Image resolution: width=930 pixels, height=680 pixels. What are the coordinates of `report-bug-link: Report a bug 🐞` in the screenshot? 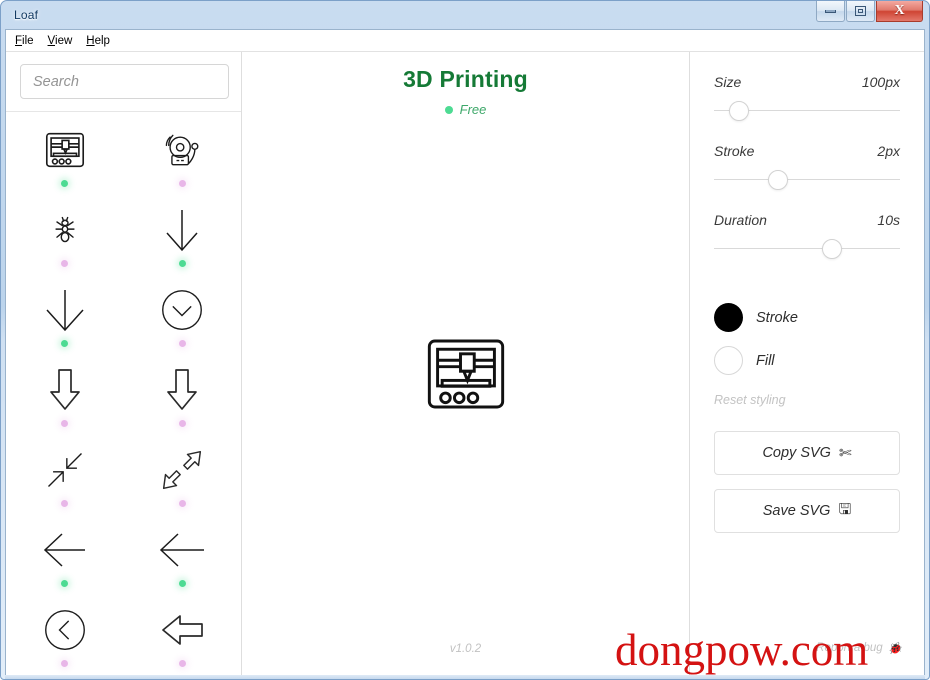 It's located at (859, 648).